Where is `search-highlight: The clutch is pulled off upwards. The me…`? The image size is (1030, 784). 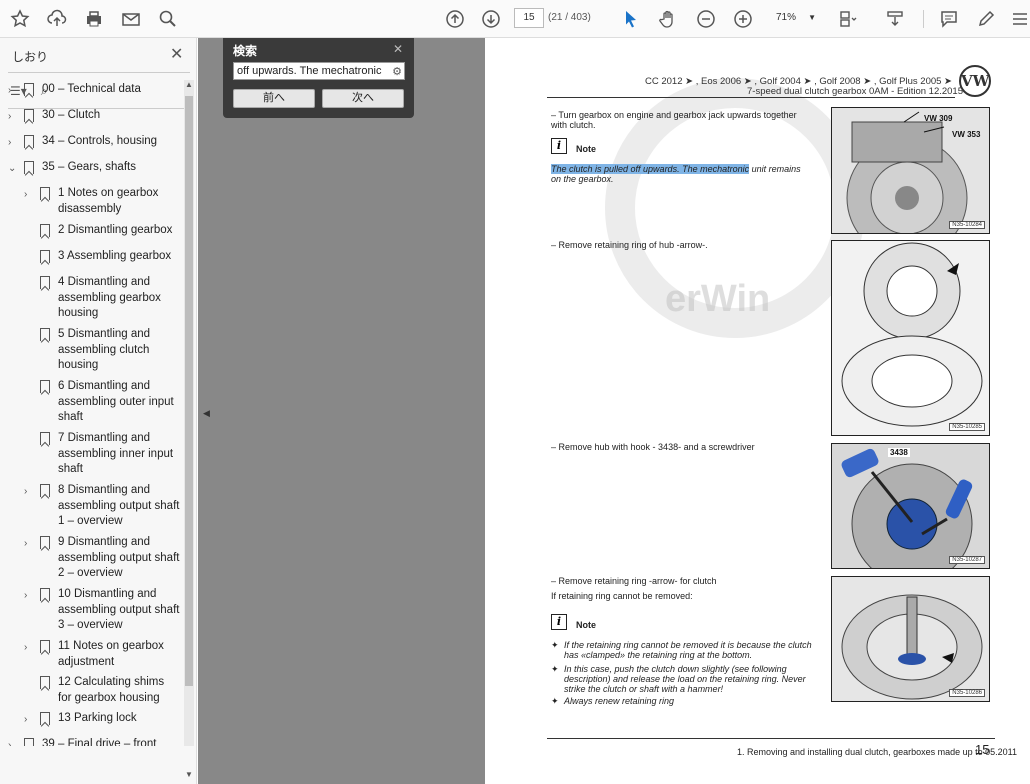 search-highlight: The clutch is pulled off upwards. The me… is located at coordinates (650, 169).